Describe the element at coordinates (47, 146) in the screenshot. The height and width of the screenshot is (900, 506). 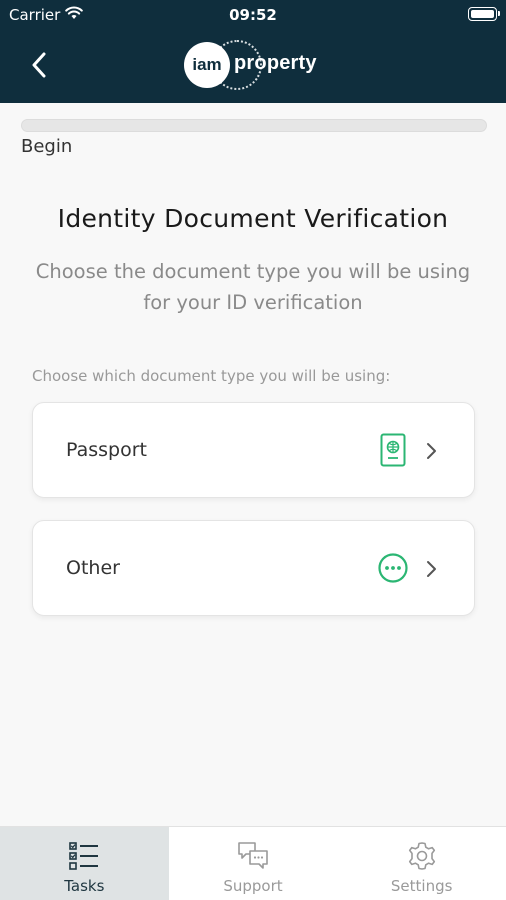
I see `progress-step-label: Begin` at that location.